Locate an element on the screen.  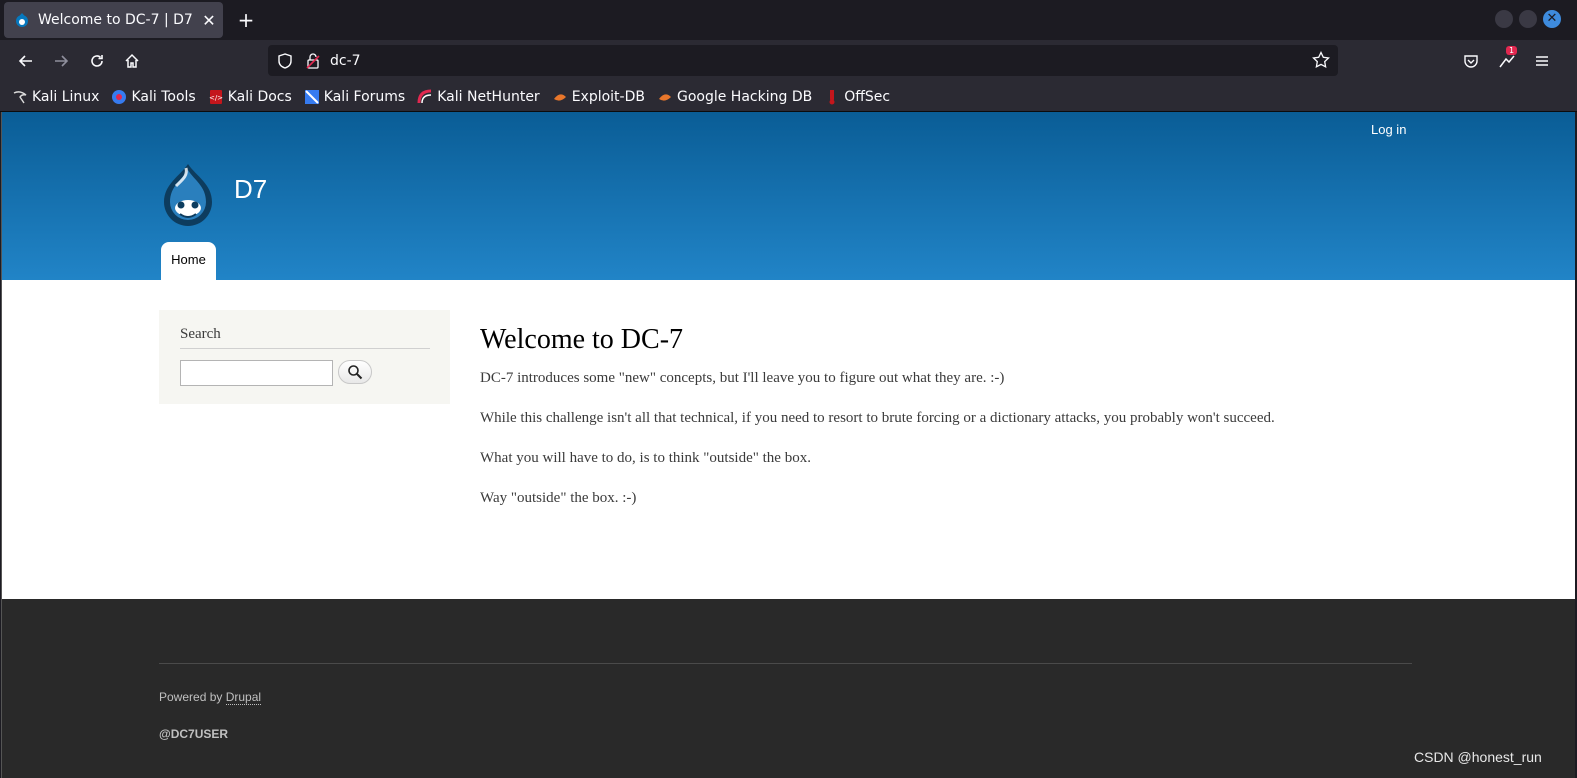
extension-badge: 1 is located at coordinates (1512, 50).